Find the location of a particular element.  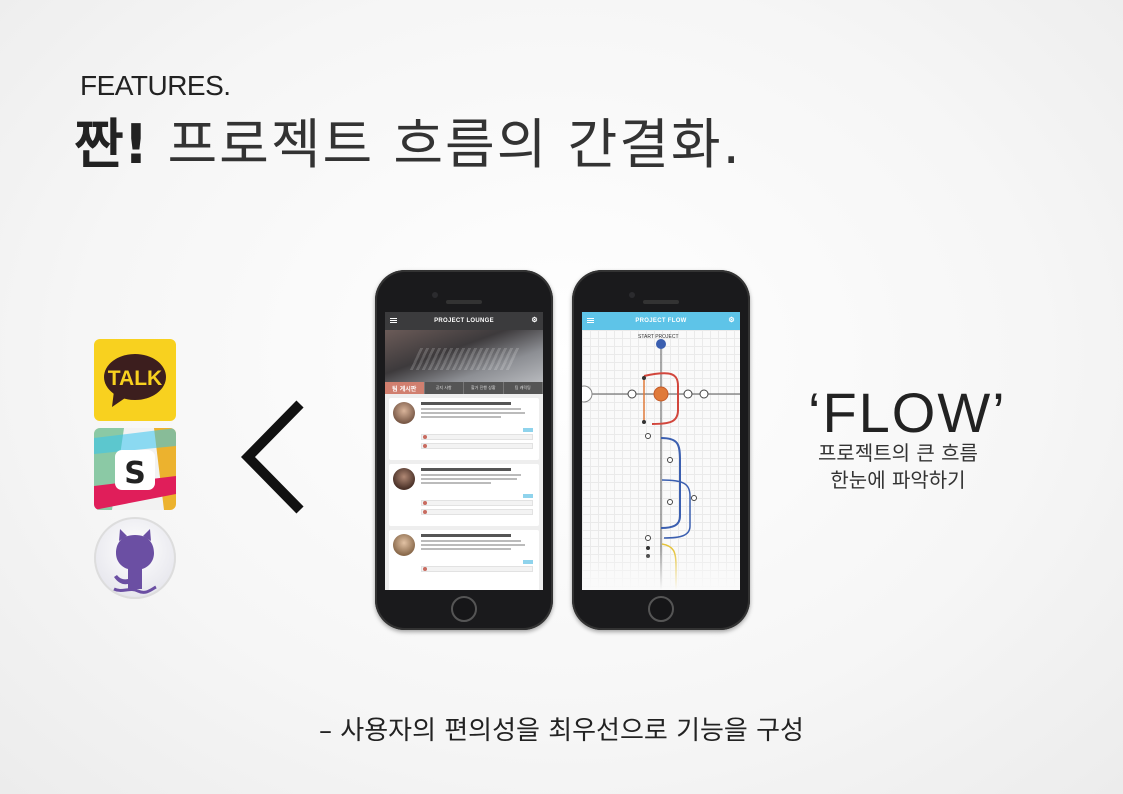

flow-title: PROJECT FLOW is located at coordinates (661, 321).